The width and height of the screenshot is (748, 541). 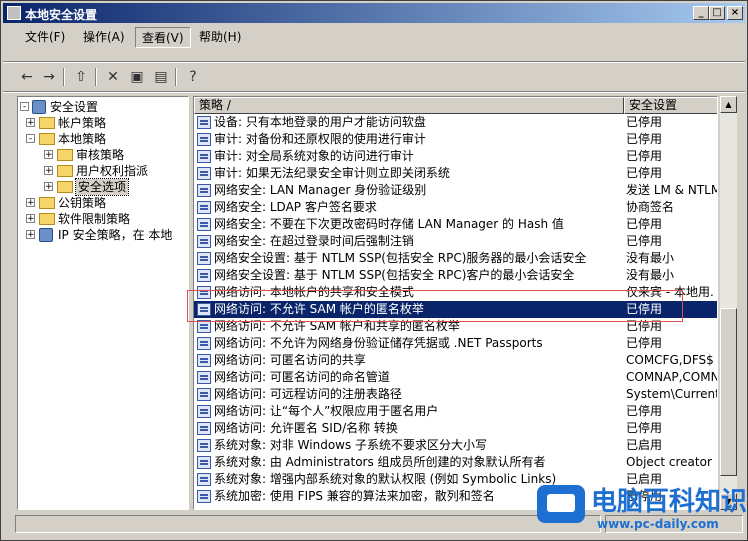 What do you see at coordinates (332, 173) in the screenshot?
I see `policy-name: 审计: 如果无法纪录安全审计则立即关闭系统` at bounding box center [332, 173].